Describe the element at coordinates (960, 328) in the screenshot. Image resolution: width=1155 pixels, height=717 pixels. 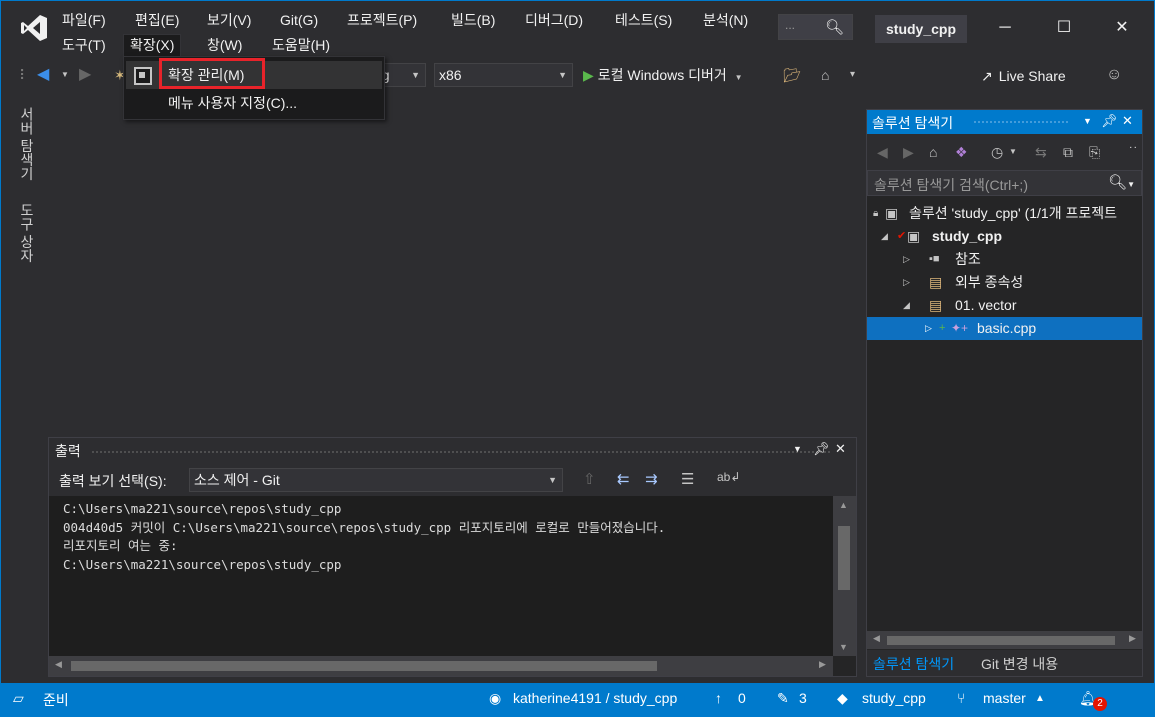
I see `cpp-file-icon: ✦+` at that location.